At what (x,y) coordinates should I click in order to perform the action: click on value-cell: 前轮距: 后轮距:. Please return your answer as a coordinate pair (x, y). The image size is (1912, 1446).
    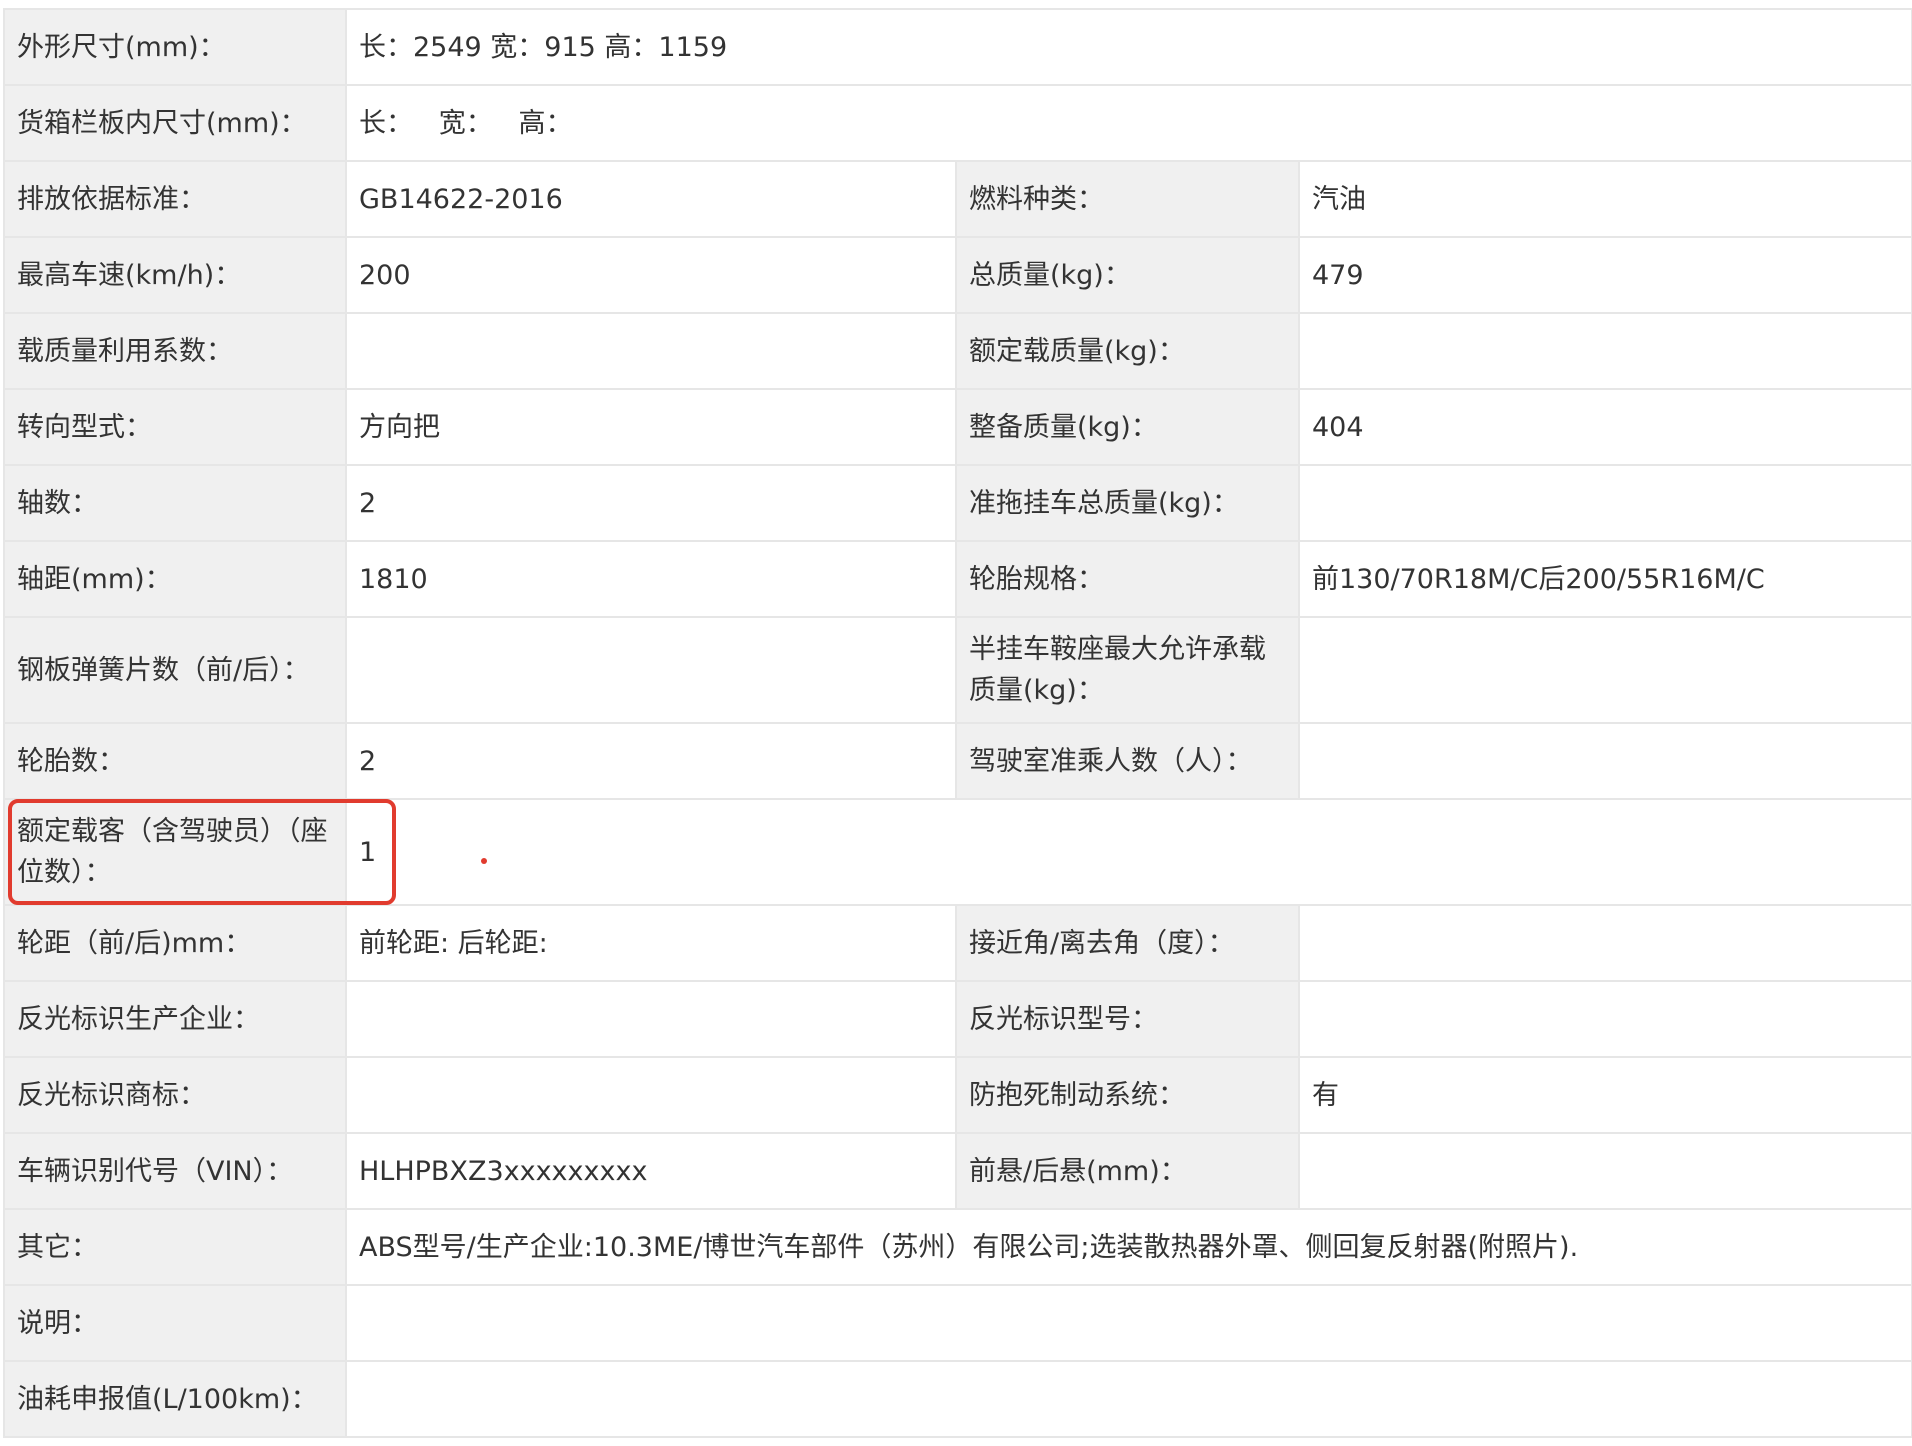
    Looking at the image, I should click on (651, 943).